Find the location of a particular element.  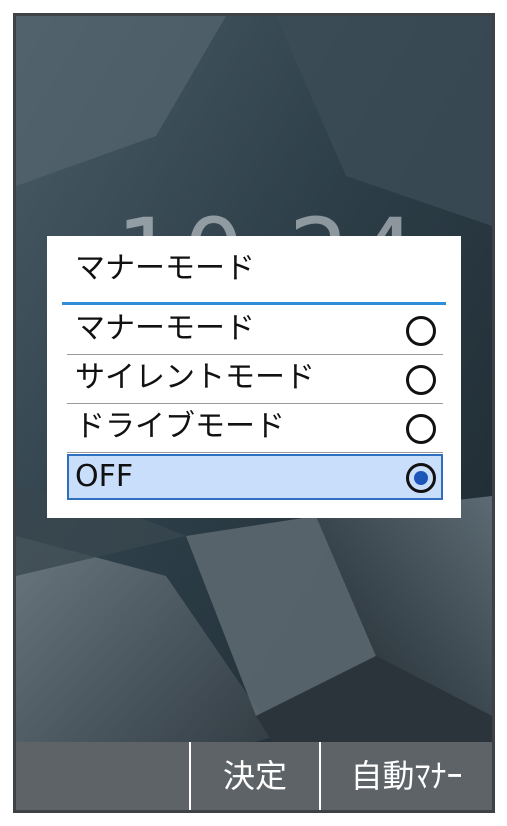

softkey-bar: 決定 自動ﾏﾅｰ is located at coordinates (254, 776).